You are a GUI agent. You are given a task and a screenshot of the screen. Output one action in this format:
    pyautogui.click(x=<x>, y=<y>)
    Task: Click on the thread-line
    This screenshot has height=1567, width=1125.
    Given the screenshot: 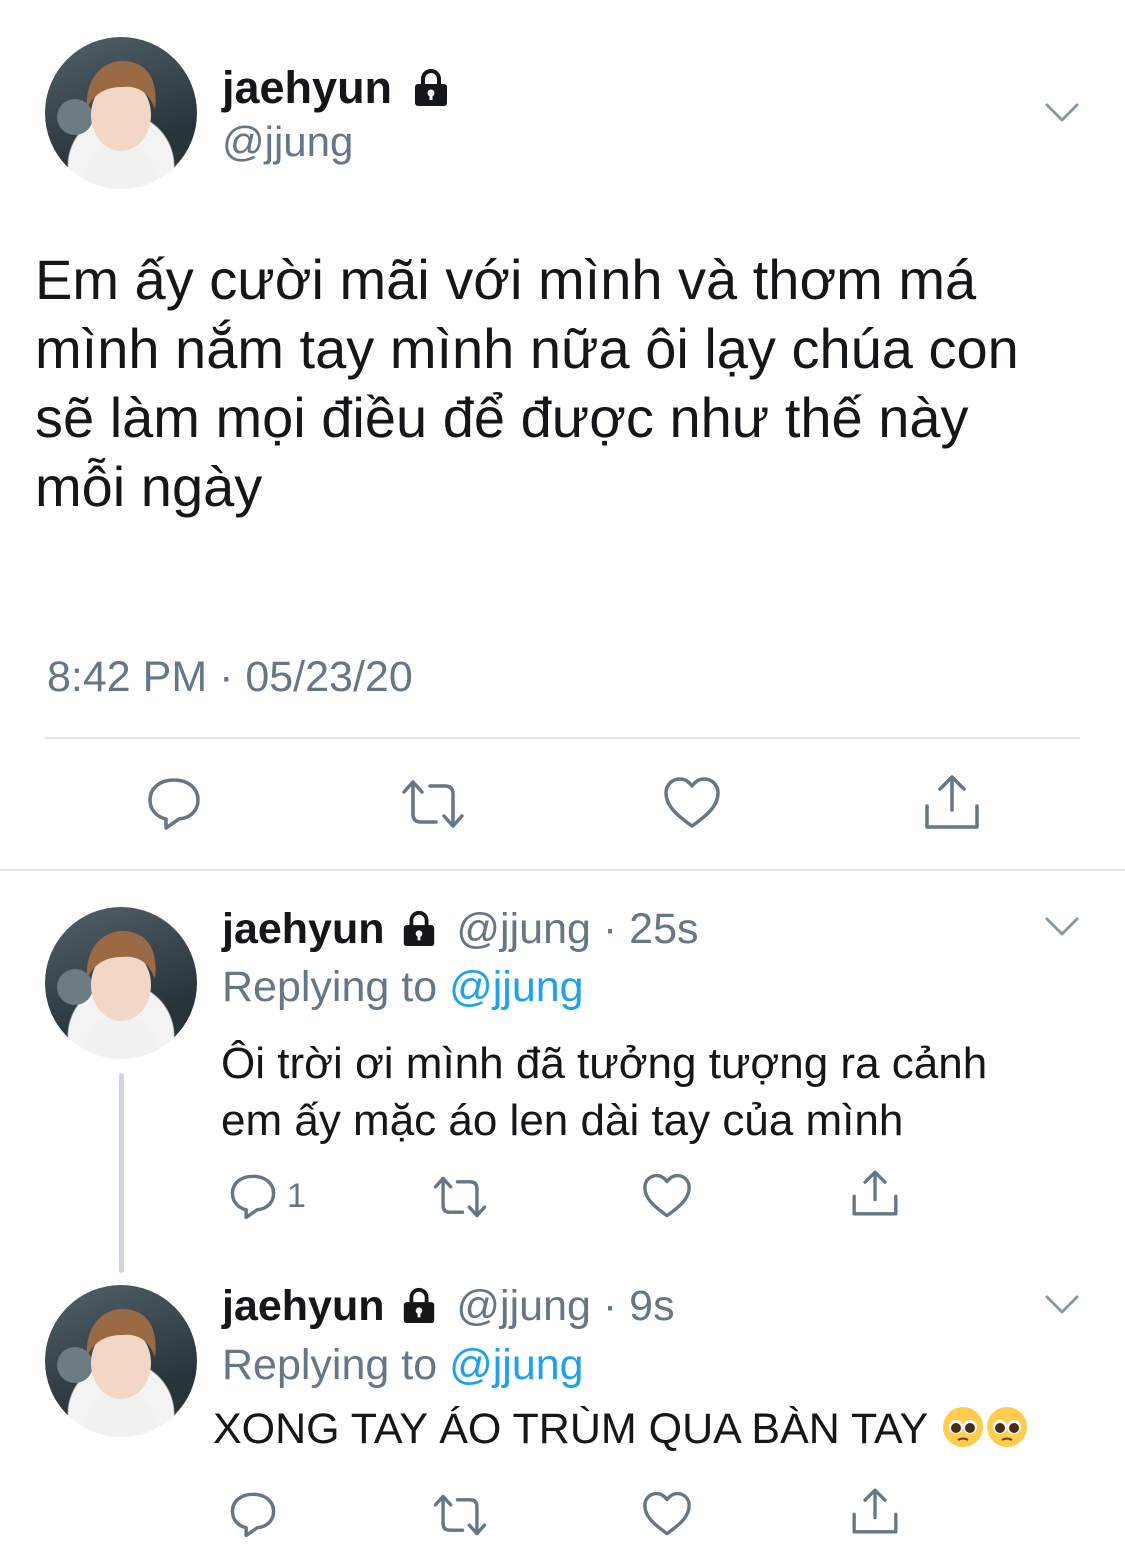 What is the action you would take?
    pyautogui.click(x=121, y=1173)
    